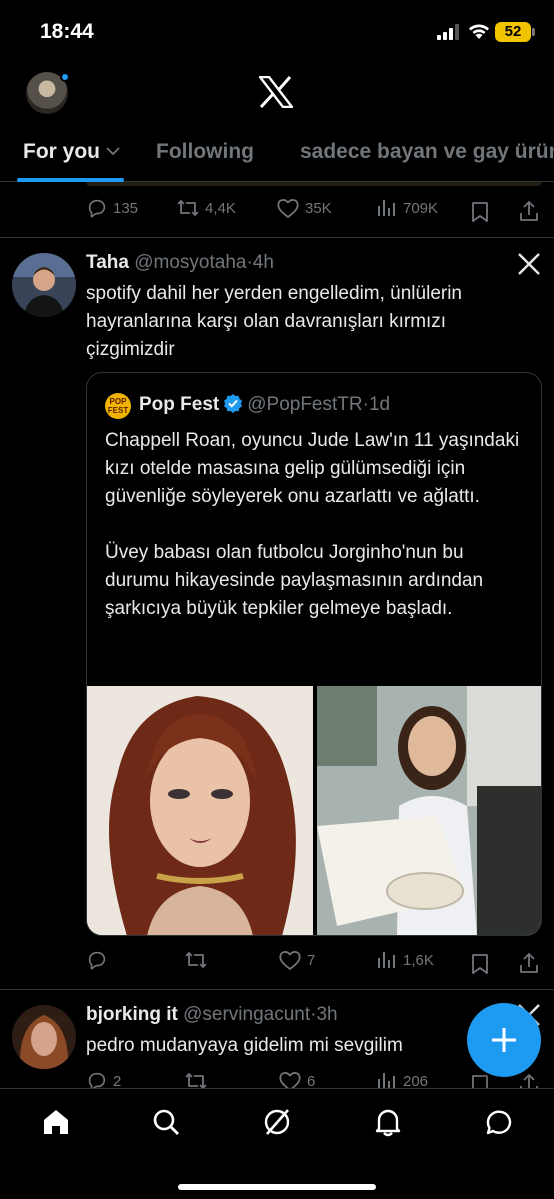 The image size is (554, 1199). Describe the element at coordinates (233, 403) in the screenshot. I see `verified-badge-icon` at that location.